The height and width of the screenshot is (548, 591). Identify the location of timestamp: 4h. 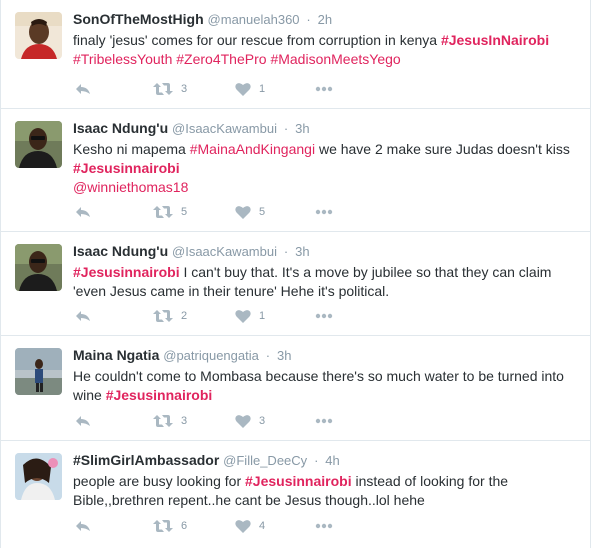
(332, 460).